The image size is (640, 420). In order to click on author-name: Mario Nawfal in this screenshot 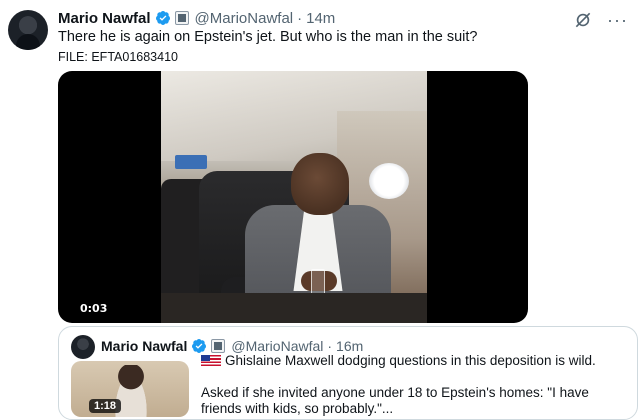, I will do `click(104, 18)`.